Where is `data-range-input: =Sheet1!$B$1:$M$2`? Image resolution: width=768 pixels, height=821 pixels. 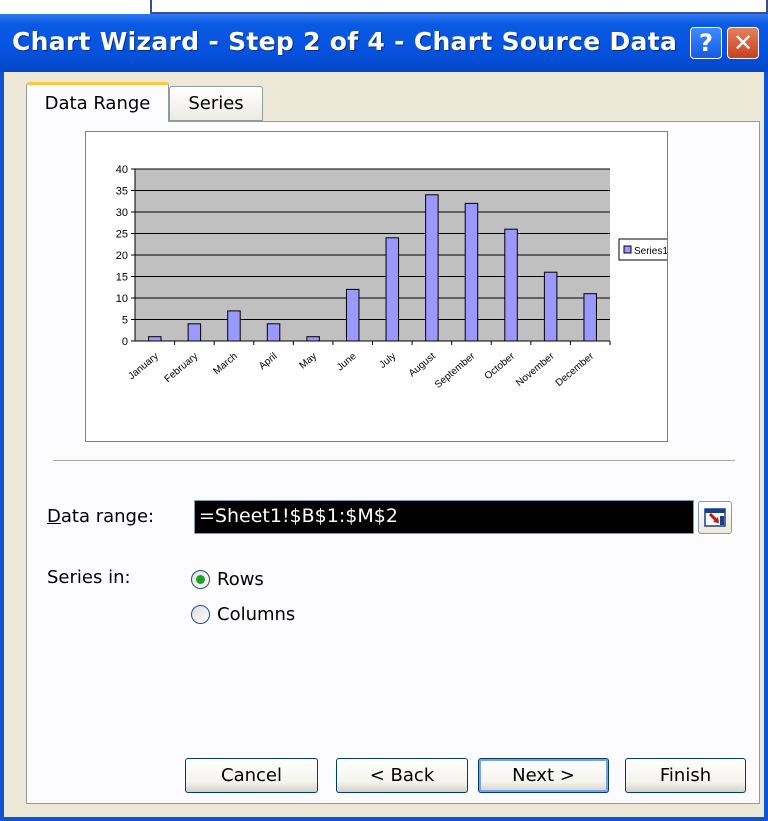 data-range-input: =Sheet1!$B$1:$M$2 is located at coordinates (444, 517).